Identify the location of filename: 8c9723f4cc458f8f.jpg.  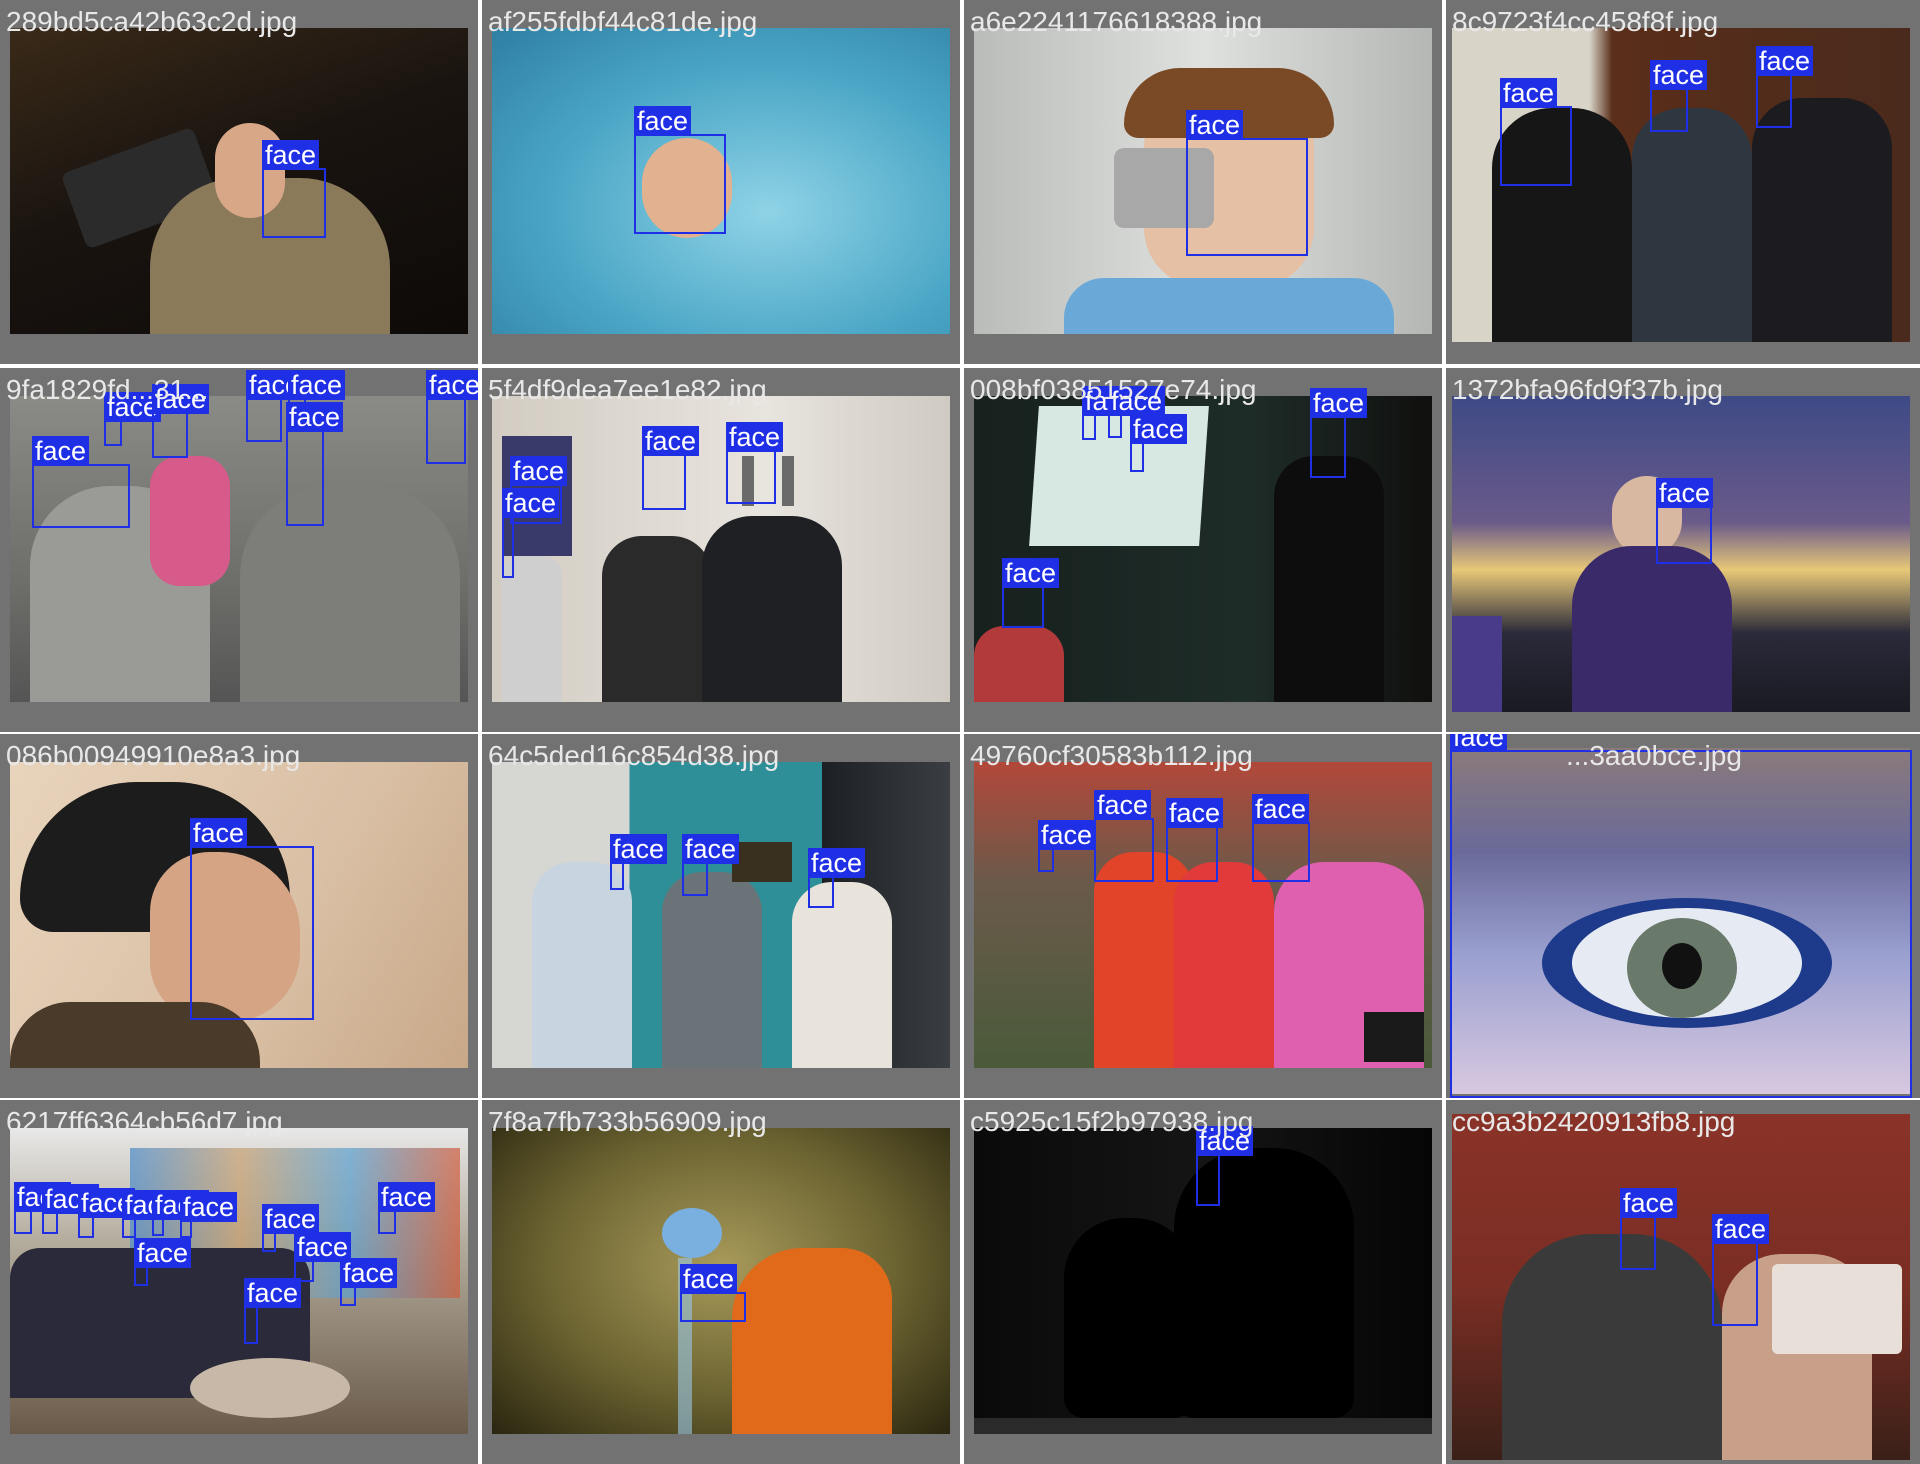
(1585, 21).